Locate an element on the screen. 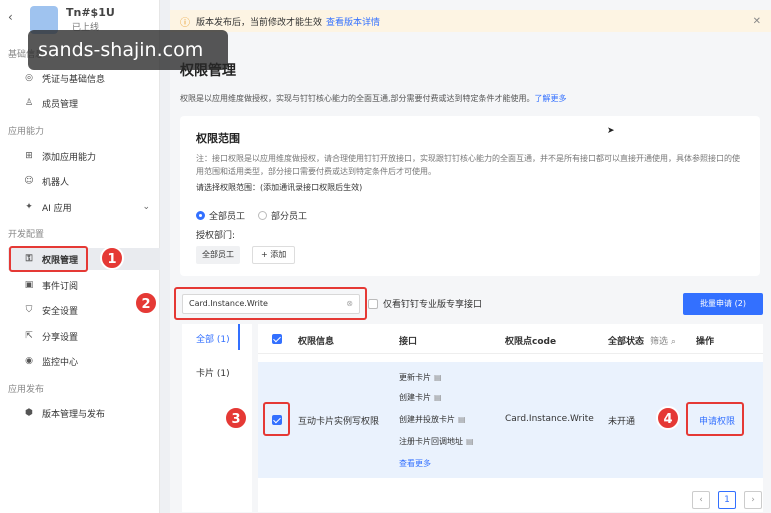  permission-code: Card.Instance.Write is located at coordinates (549, 419).